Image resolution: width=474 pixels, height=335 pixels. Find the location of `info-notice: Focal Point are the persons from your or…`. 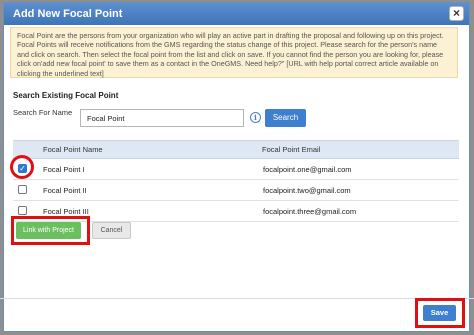

info-notice: Focal Point are the persons from your or… is located at coordinates (234, 52).